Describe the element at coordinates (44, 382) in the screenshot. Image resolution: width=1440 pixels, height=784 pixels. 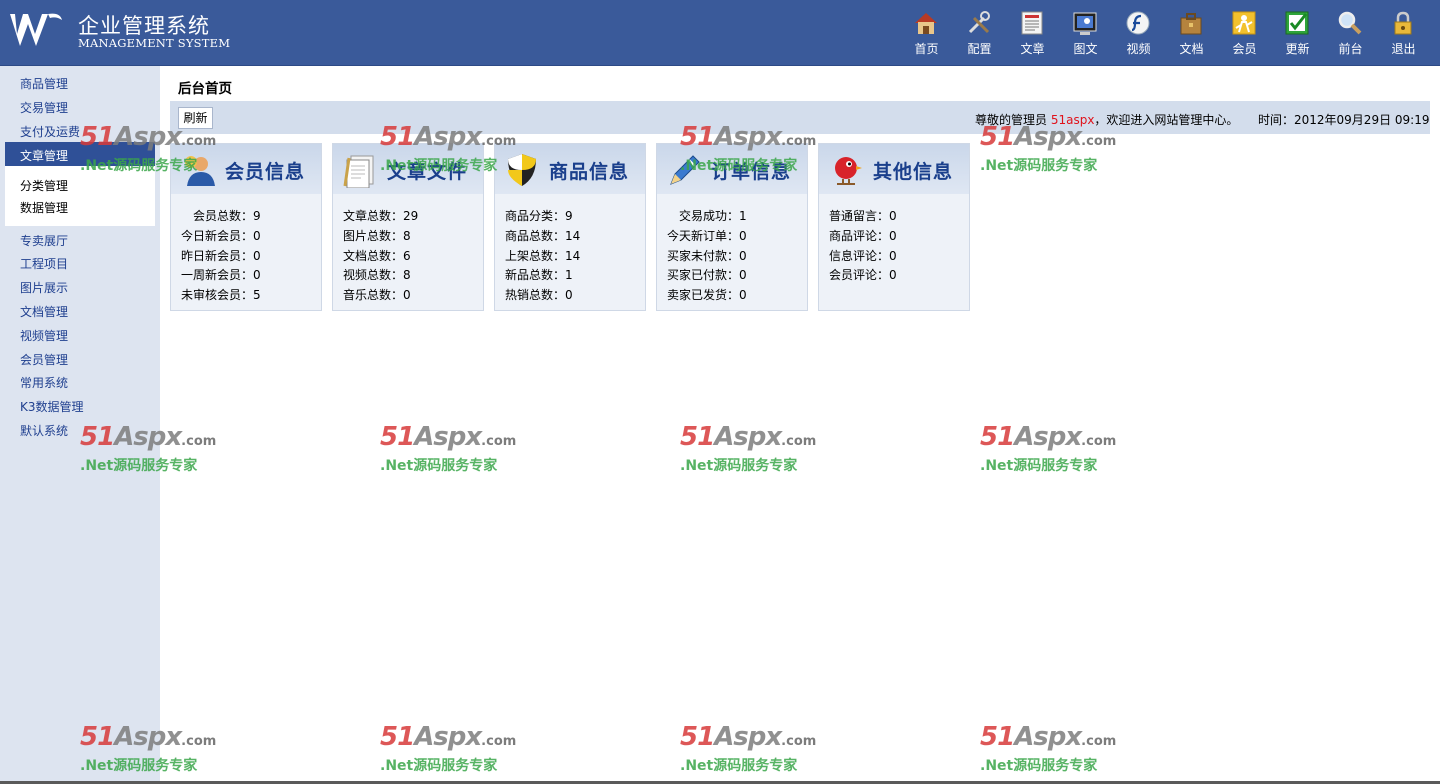
I see `sidebar-item-common: 常用系统` at that location.